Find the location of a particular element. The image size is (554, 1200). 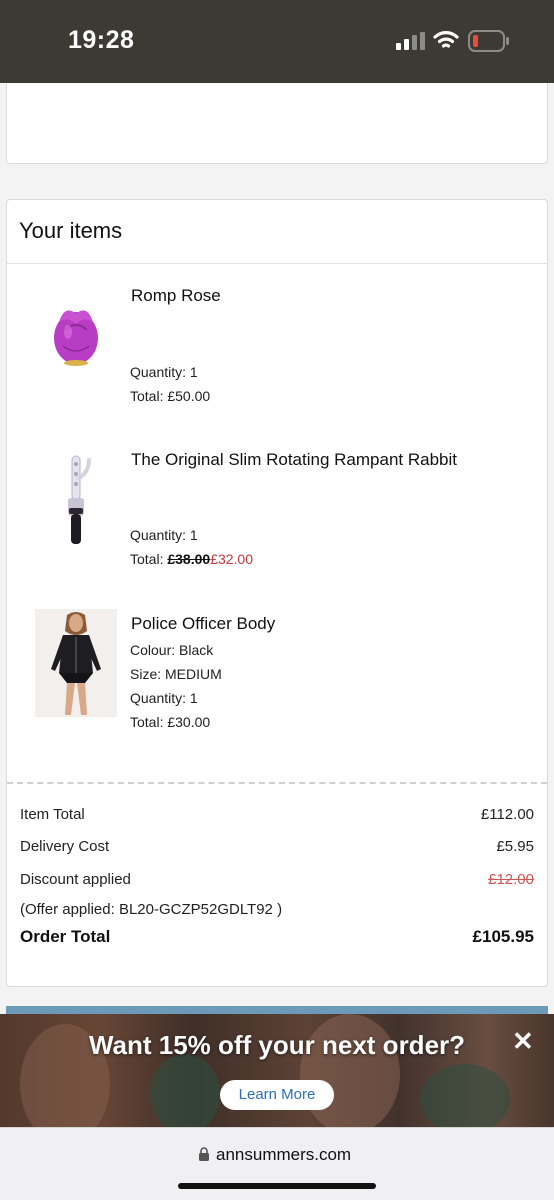

delivery-cost-label: Delivery Cost is located at coordinates (65, 846).